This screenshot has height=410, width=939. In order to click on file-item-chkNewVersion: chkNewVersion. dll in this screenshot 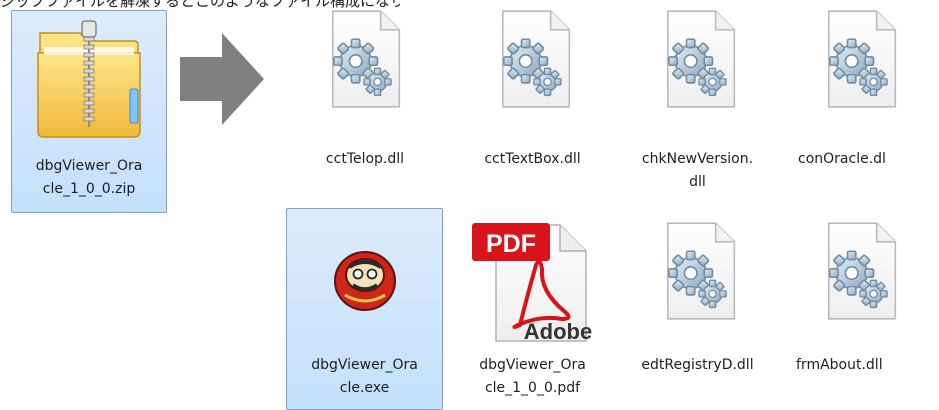, I will do `click(697, 102)`.